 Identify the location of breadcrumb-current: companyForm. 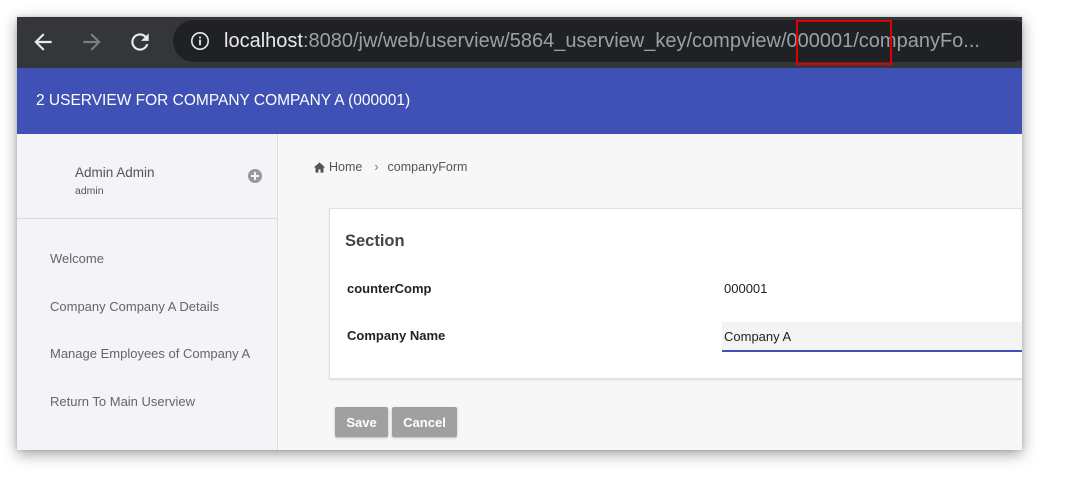
(427, 167).